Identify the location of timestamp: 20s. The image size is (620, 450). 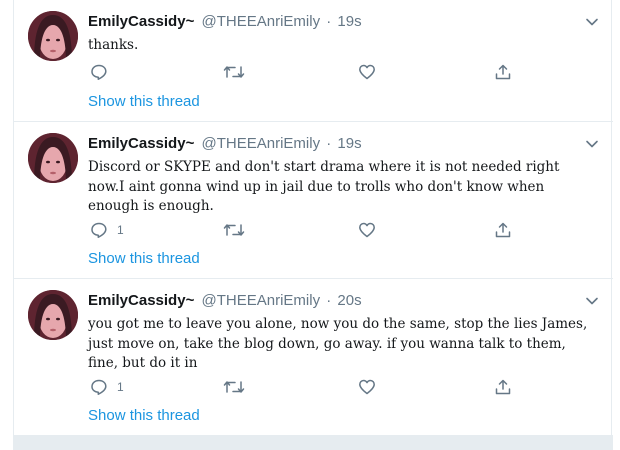
(349, 300).